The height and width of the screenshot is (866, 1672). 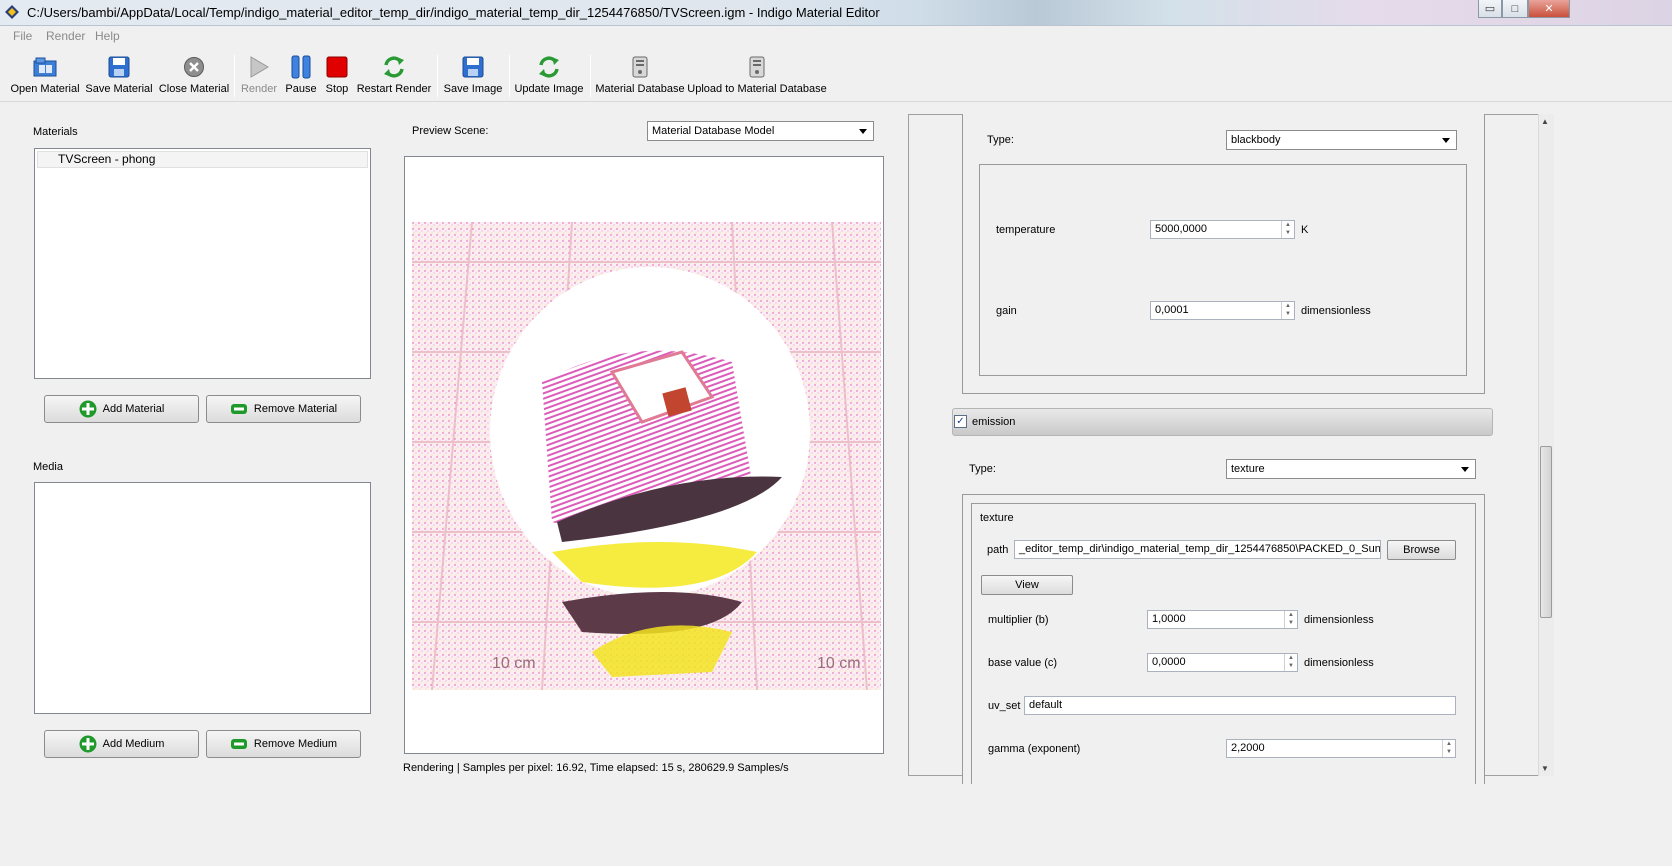 What do you see at coordinates (45, 89) in the screenshot?
I see `open-material-label: Open Material` at bounding box center [45, 89].